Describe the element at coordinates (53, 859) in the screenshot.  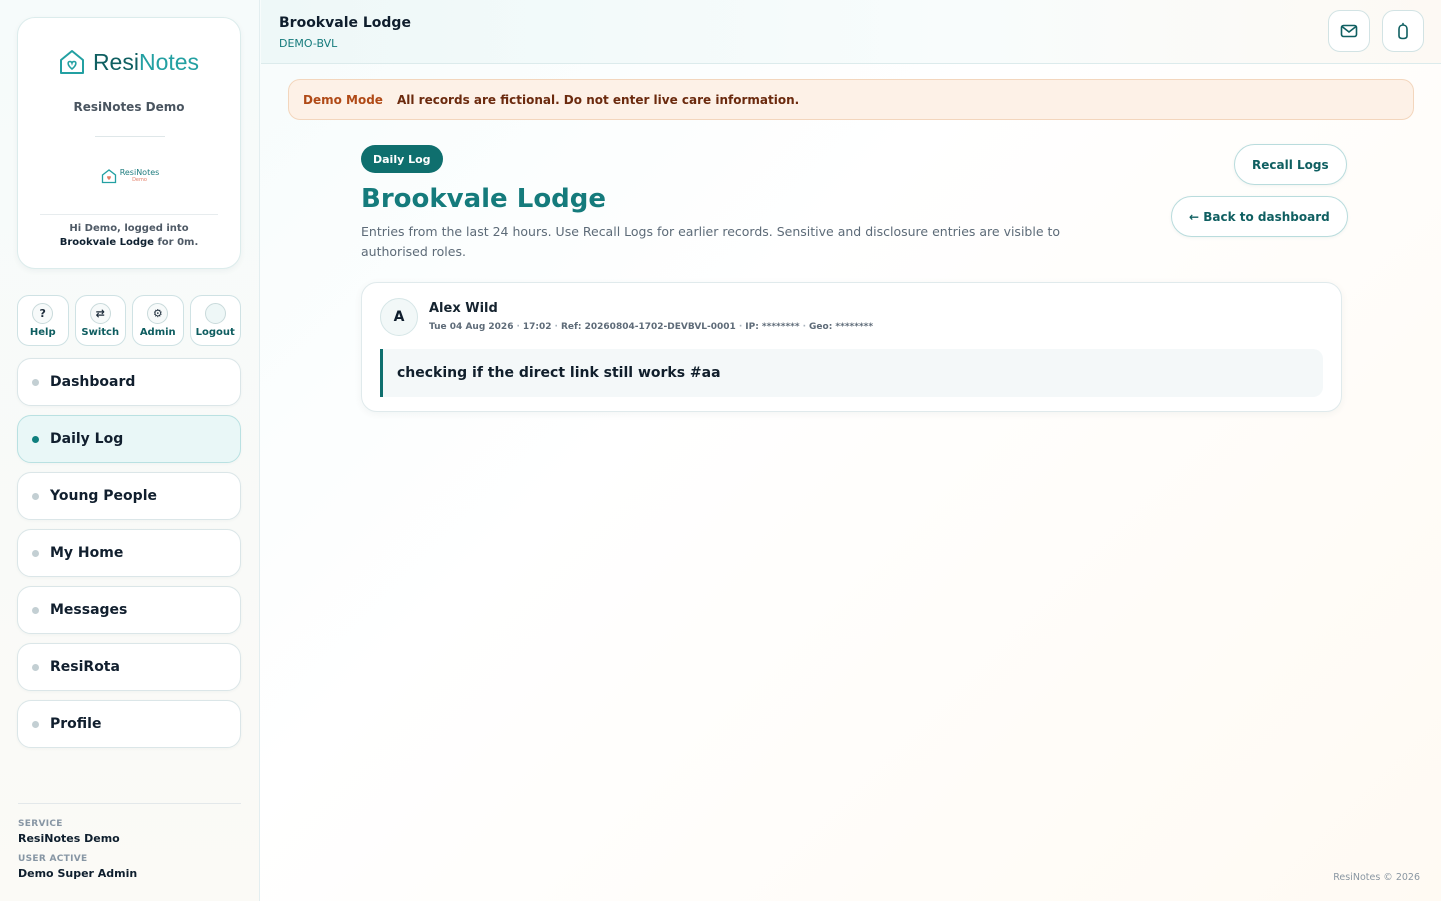
I see `user-active-label: USER ACTIVE` at that location.